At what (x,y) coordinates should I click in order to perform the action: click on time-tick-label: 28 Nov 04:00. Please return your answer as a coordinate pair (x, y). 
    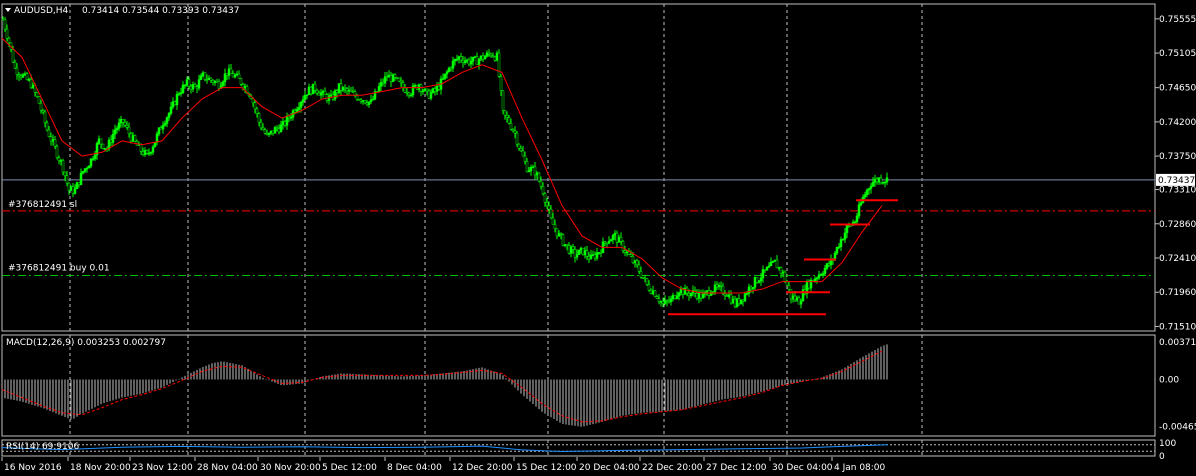
    Looking at the image, I should click on (227, 468).